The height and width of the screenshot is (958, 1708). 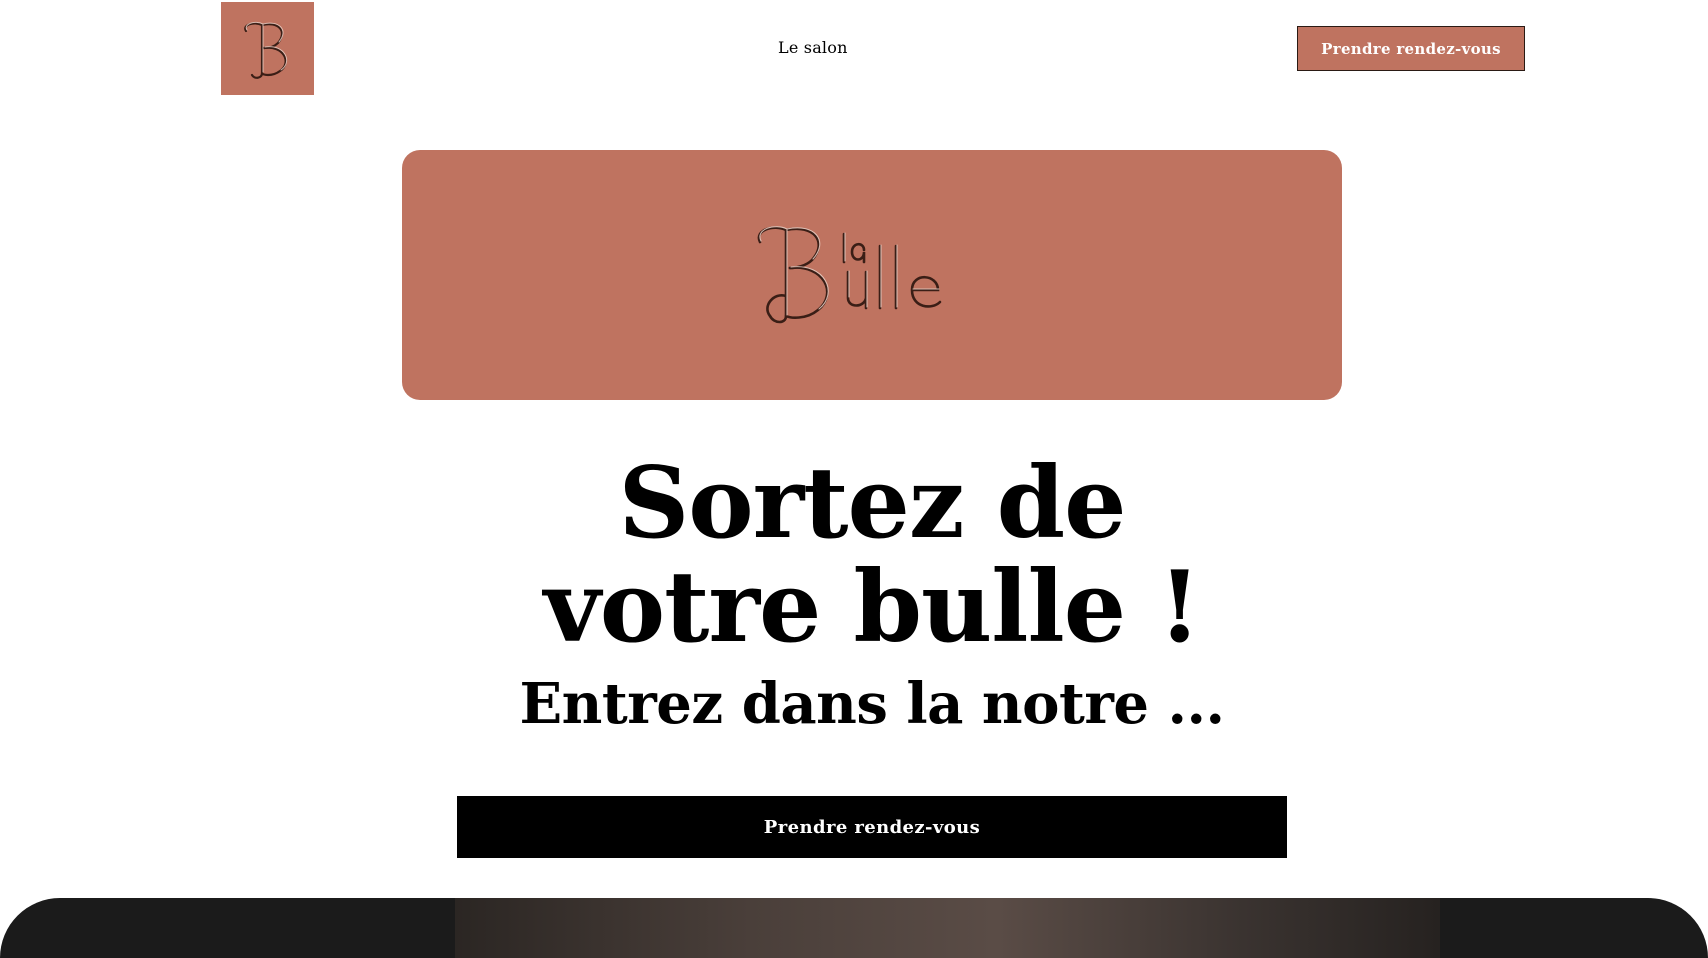 What do you see at coordinates (872, 503) in the screenshot?
I see `hero-headline-line1: Sortez de` at bounding box center [872, 503].